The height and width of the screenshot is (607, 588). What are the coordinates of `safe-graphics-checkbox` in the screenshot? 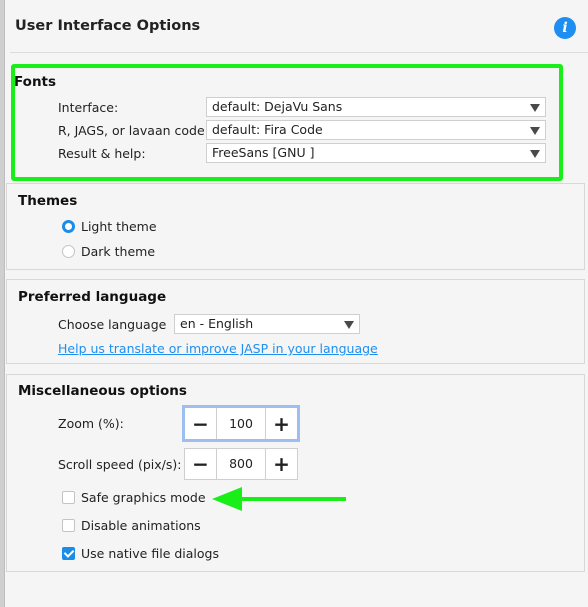 It's located at (68, 497).